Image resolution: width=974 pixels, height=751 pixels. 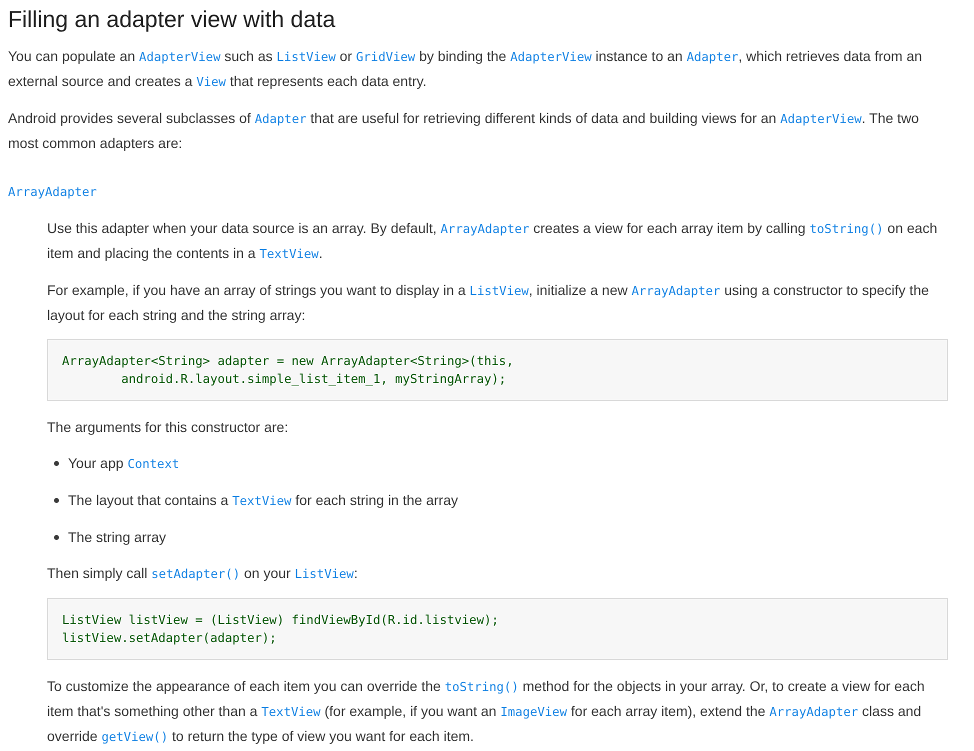 I want to click on paragraph: To customize the appearance of each item you can override the toString() method for the objects in your array. Or, to create a view for each item that's something other than a TextView (for example, if you want an ImageView for each array item), extend the ArrayAdapter class and override getView() to return the type of view you want for each item., so click(x=486, y=711).